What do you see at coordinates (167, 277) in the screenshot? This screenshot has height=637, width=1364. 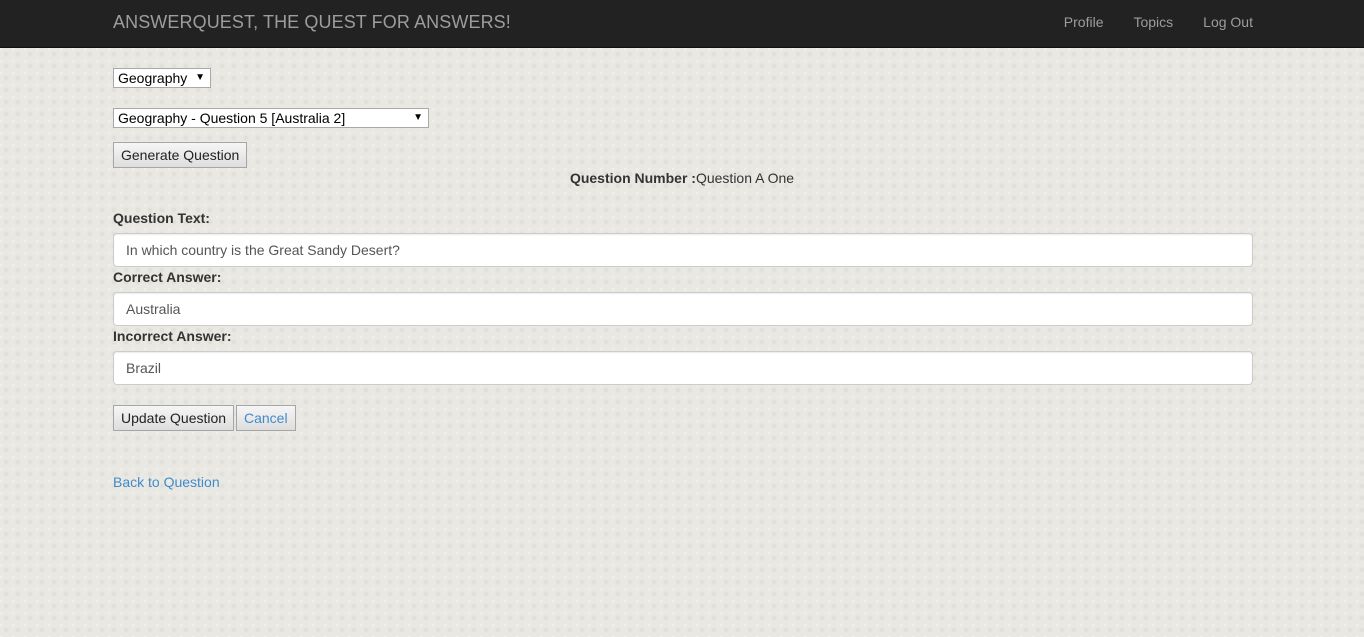 I see `correct-answer-label: Correct Answer:` at bounding box center [167, 277].